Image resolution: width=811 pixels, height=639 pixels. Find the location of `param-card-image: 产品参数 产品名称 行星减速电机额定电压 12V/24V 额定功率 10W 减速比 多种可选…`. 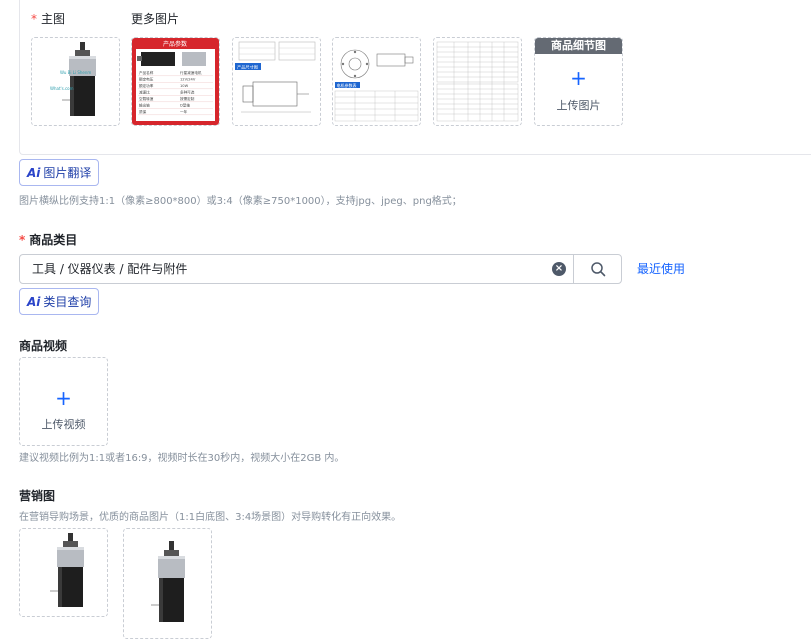

param-card-image: 产品参数 产品名称 行星减速电机额定电压 12V/24V 额定功率 10W 减速比 多种可选… is located at coordinates (175, 81).